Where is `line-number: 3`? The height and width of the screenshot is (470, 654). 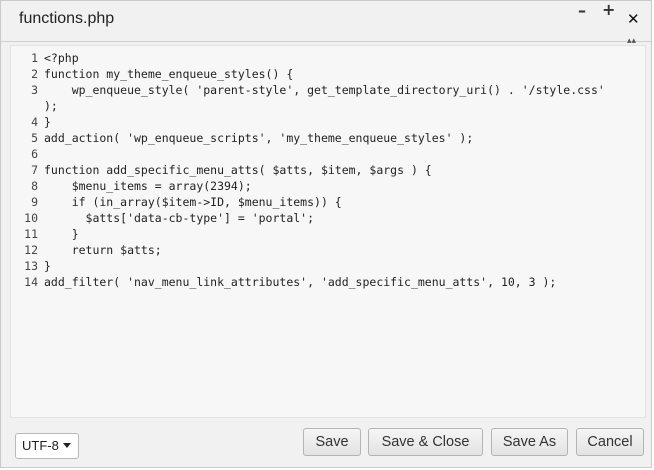 line-number: 3 is located at coordinates (34, 90).